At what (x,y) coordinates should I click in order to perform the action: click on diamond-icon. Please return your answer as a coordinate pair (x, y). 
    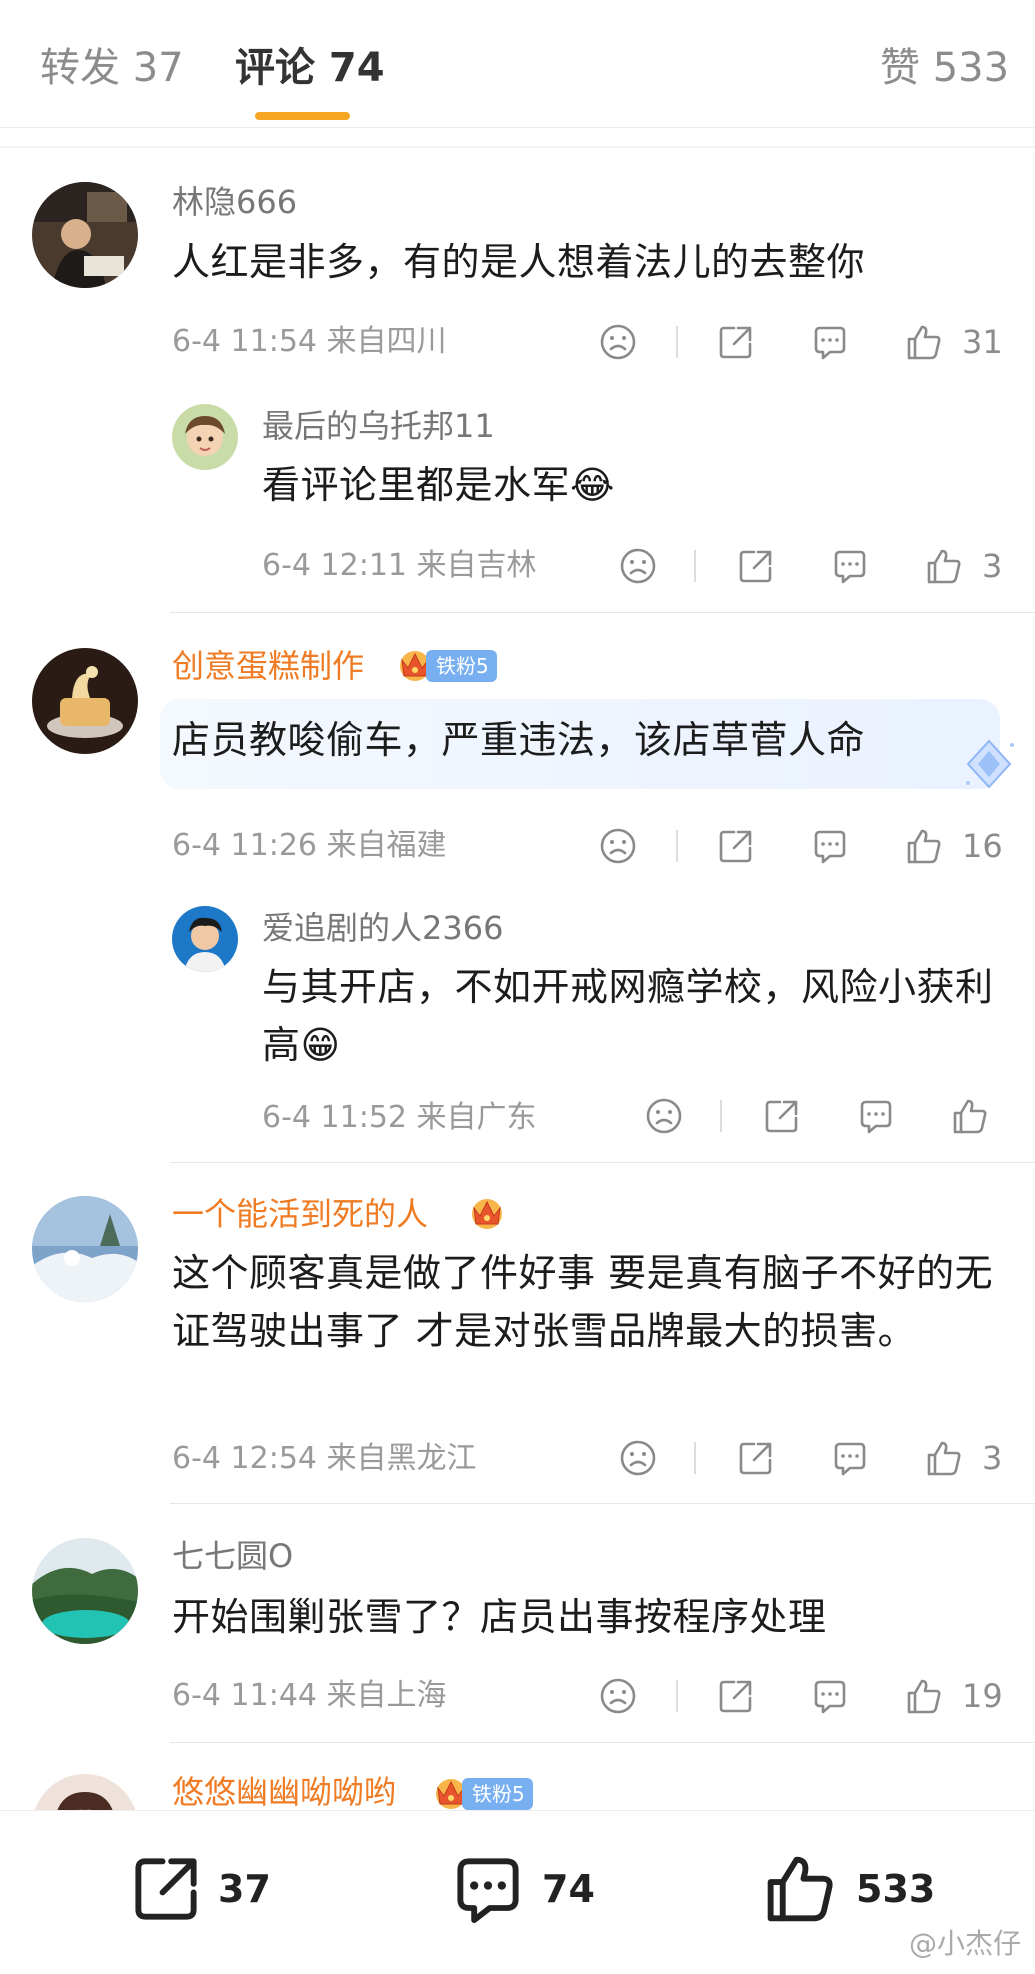
    Looking at the image, I should click on (989, 764).